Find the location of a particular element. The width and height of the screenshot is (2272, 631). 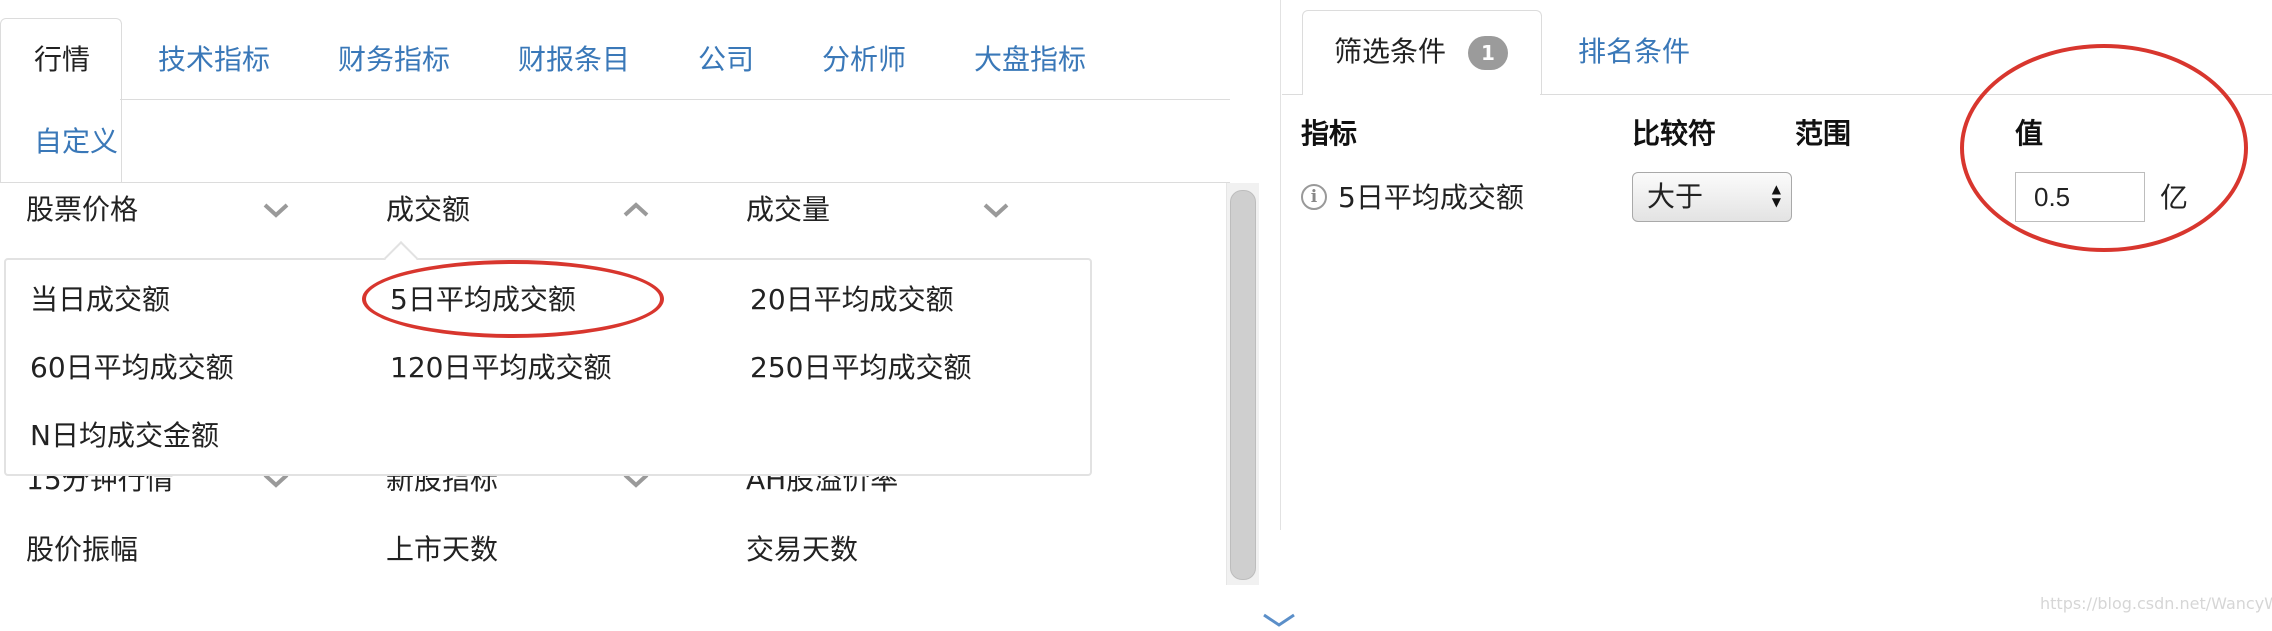

option-5day-avg-turnover: 5日平均成交额 is located at coordinates (483, 300).